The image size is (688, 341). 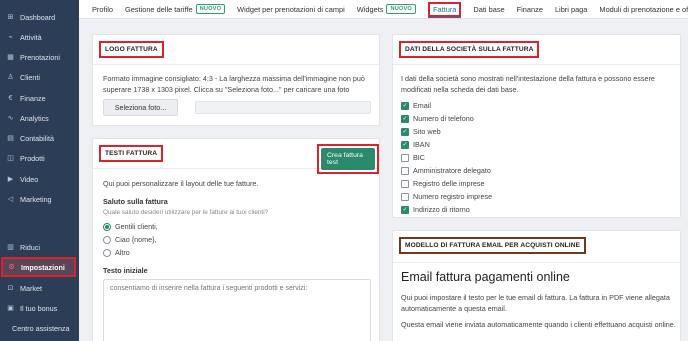 I want to click on sidebar-item-label: Riduci, so click(x=30, y=247).